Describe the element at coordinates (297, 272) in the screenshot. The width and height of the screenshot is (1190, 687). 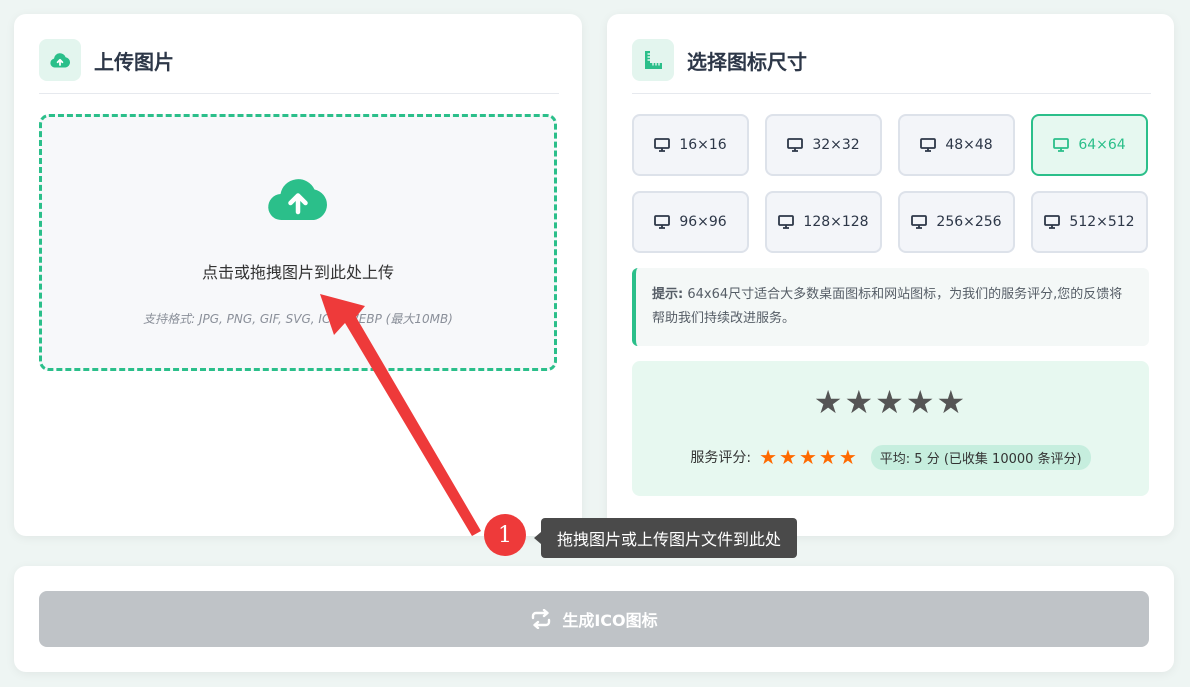
I see `dropzone-text: 点击或拖拽图片到此处上传` at that location.